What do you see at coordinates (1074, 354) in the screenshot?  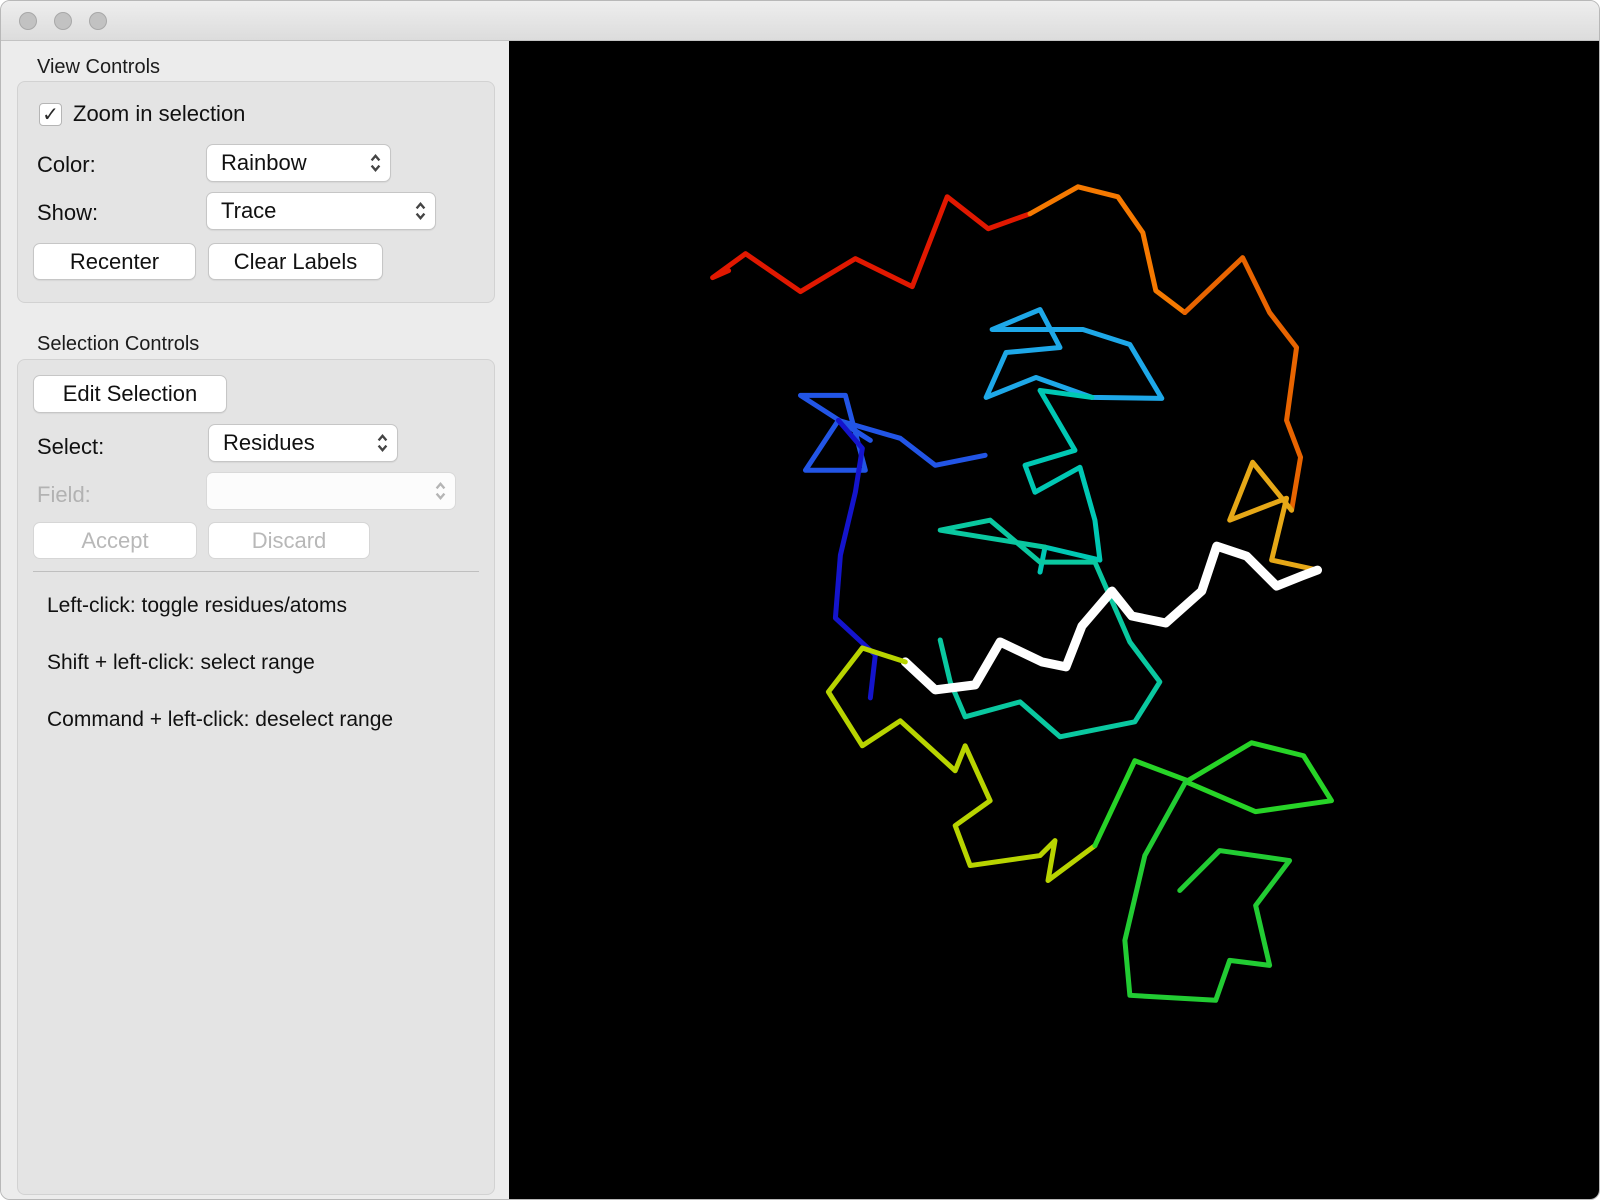 I see `trace-segment-light-blue` at bounding box center [1074, 354].